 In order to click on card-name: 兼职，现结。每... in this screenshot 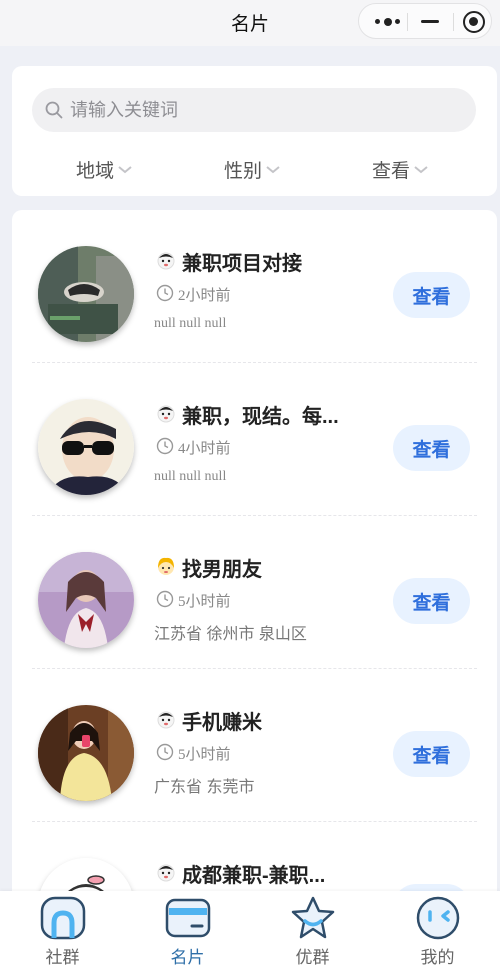, I will do `click(260, 417)`.